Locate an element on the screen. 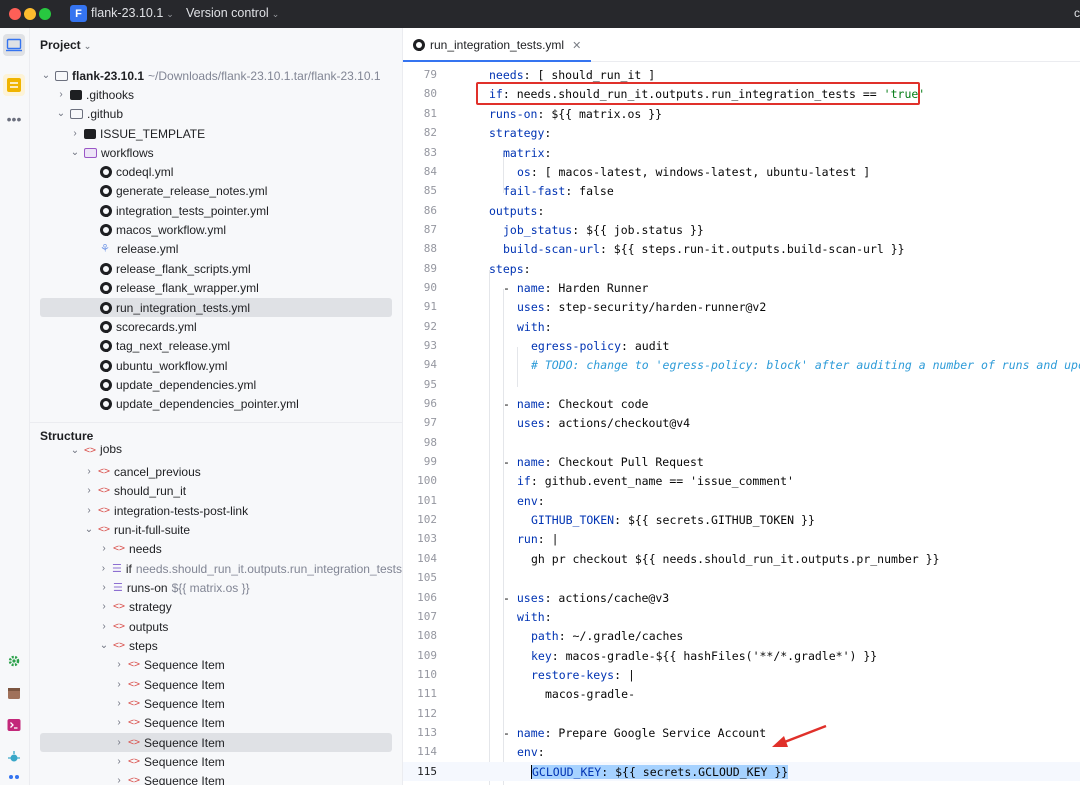 The width and height of the screenshot is (1080, 785). line-number: 80 is located at coordinates (430, 94).